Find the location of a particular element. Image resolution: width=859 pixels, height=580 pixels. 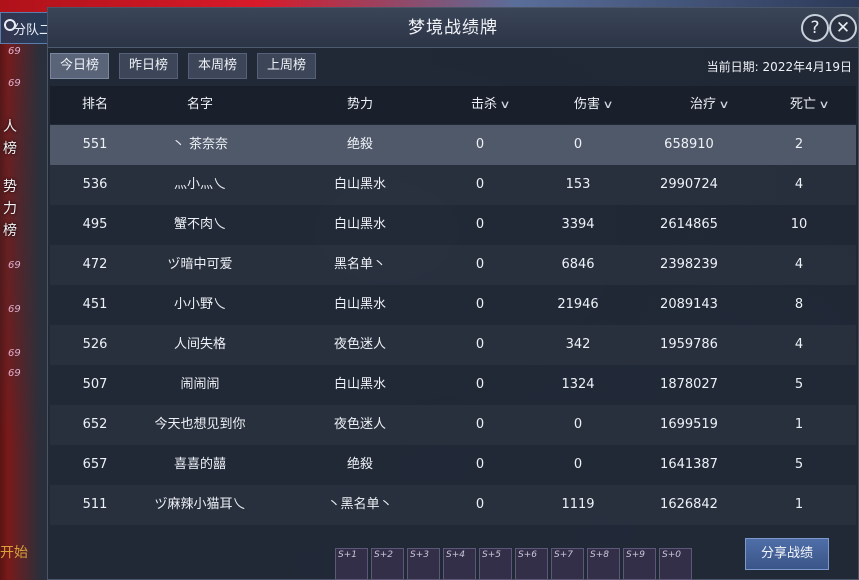

column-header-label: 名字 is located at coordinates (199, 104).